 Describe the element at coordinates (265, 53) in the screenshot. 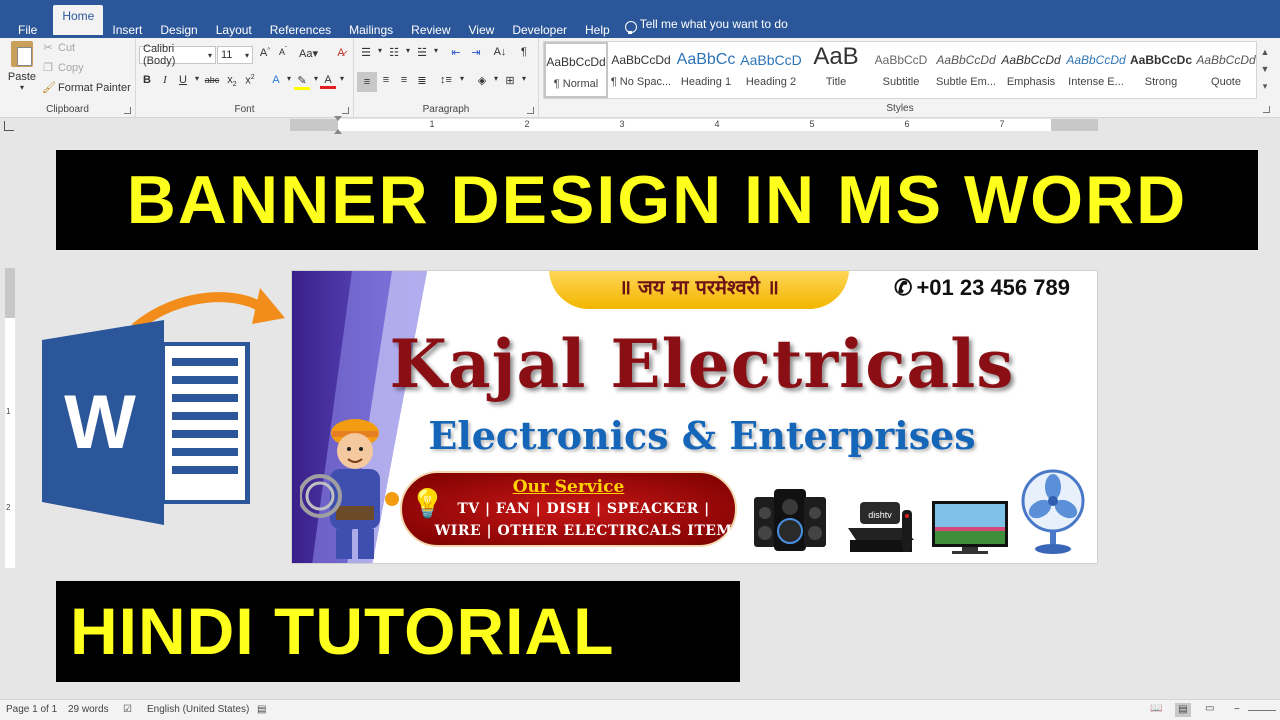

I see `grow-font-icon: A^` at that location.